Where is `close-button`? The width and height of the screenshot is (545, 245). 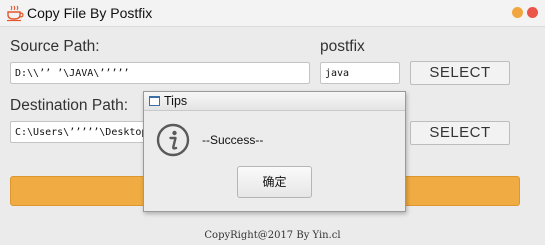
close-button is located at coordinates (532, 12).